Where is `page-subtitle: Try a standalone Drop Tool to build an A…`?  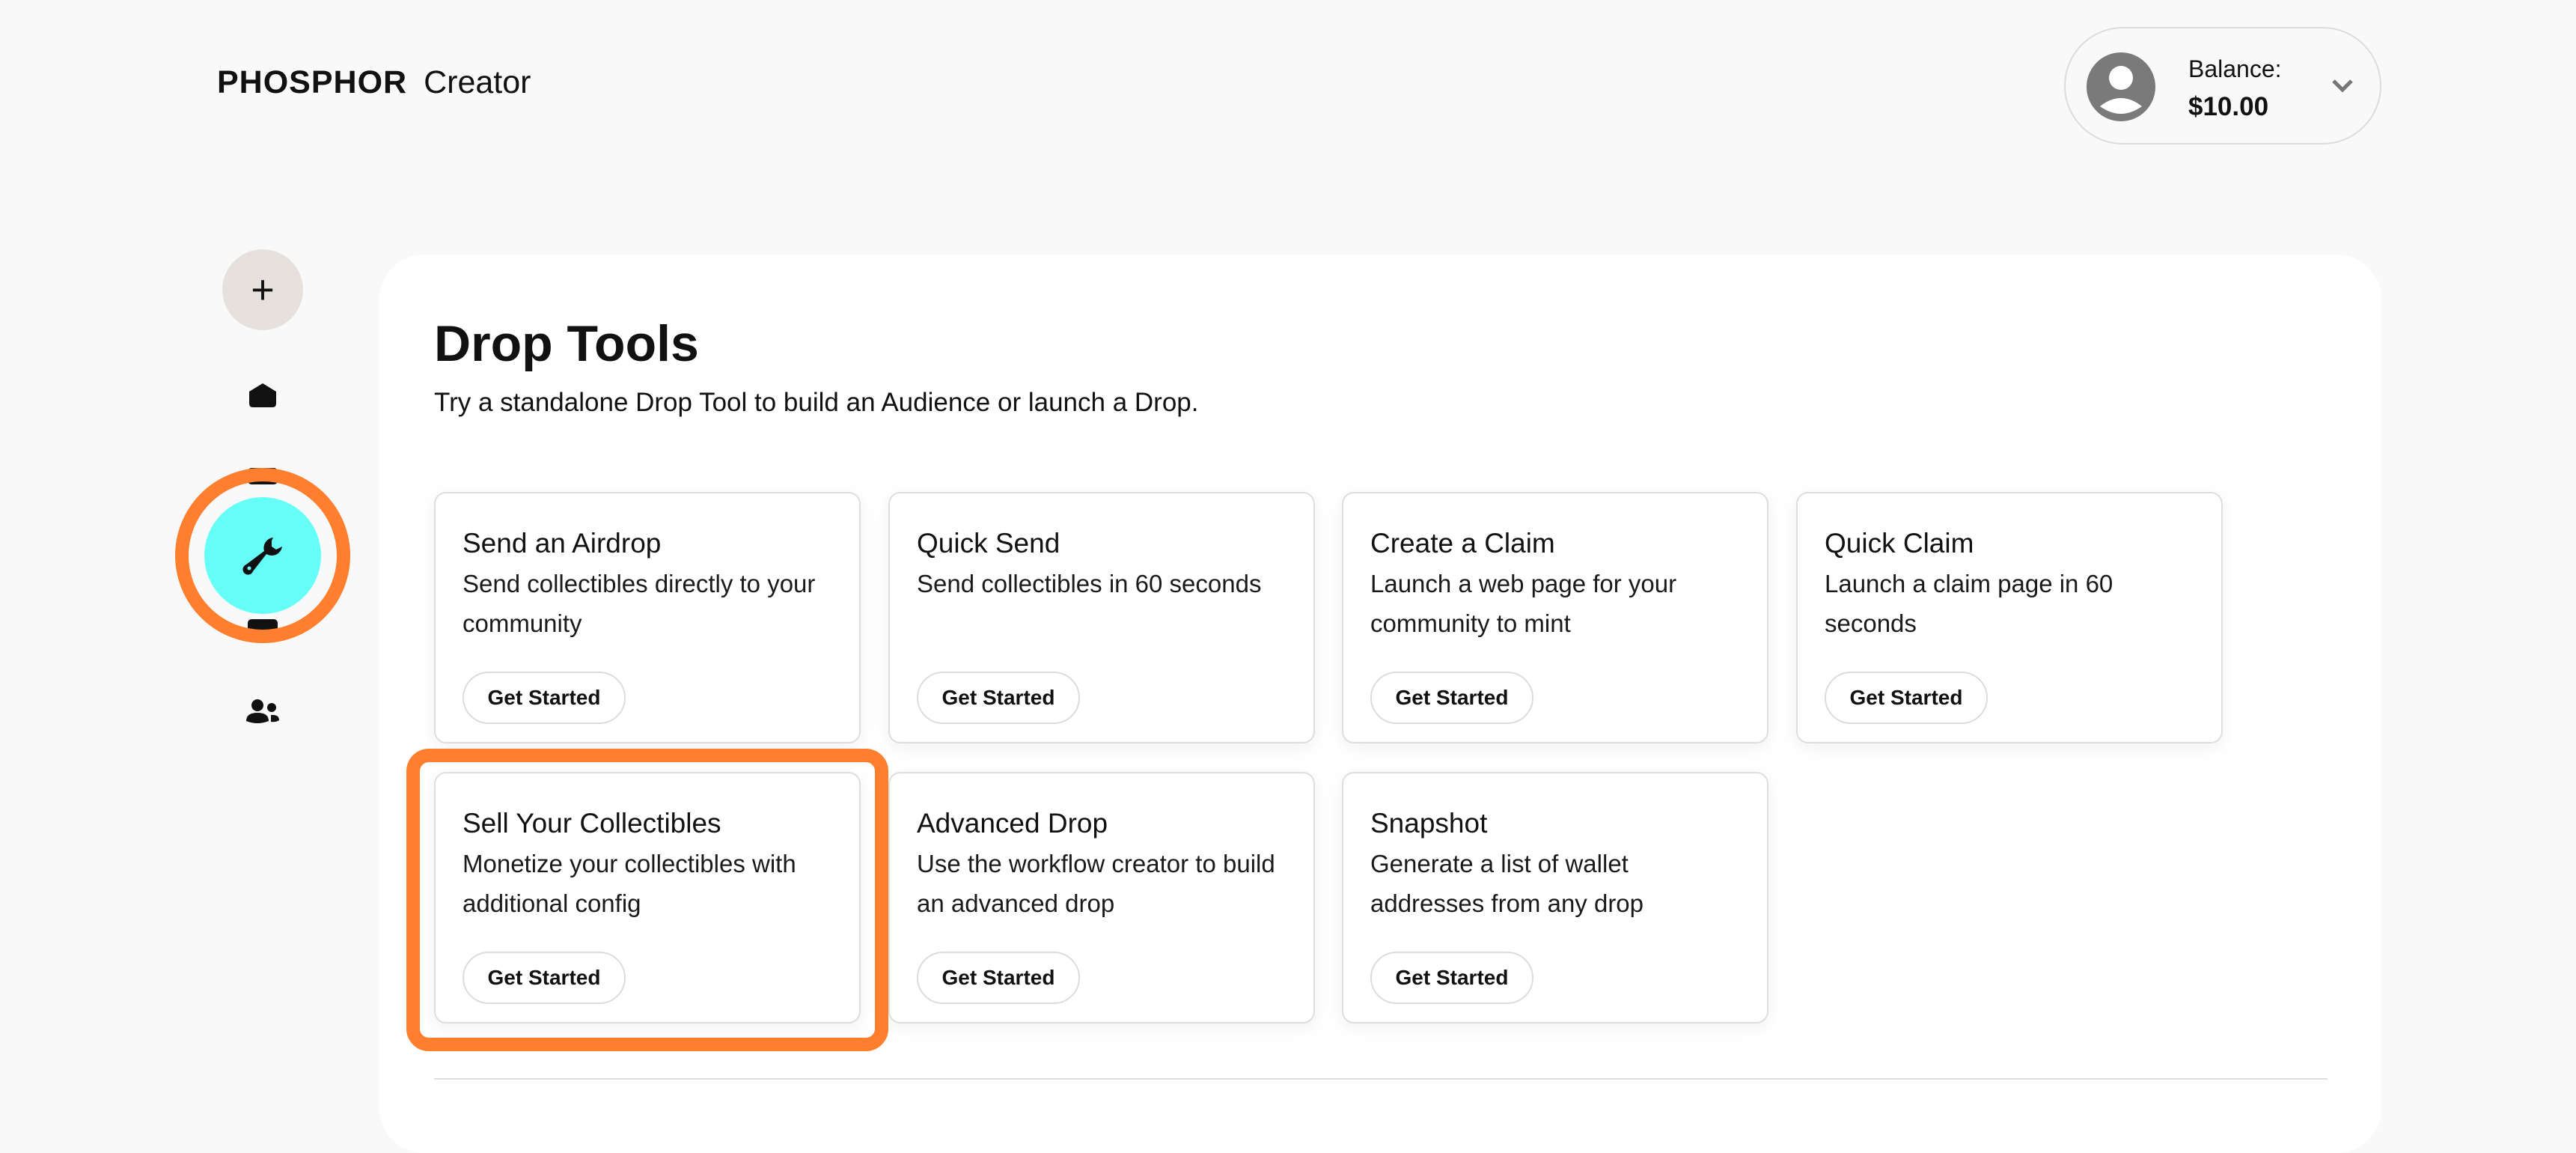
page-subtitle: Try a standalone Drop Tool to build an A… is located at coordinates (816, 402).